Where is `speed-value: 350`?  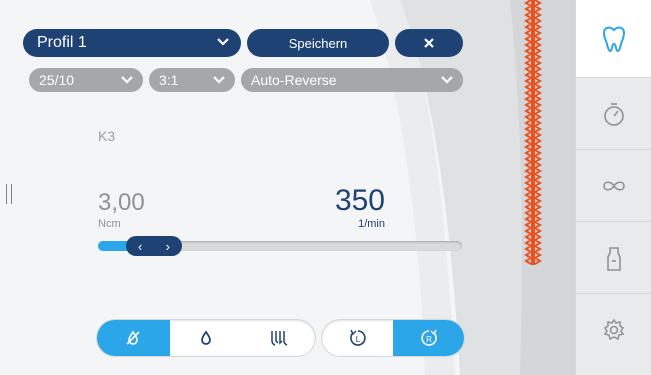 speed-value: 350 is located at coordinates (359, 200).